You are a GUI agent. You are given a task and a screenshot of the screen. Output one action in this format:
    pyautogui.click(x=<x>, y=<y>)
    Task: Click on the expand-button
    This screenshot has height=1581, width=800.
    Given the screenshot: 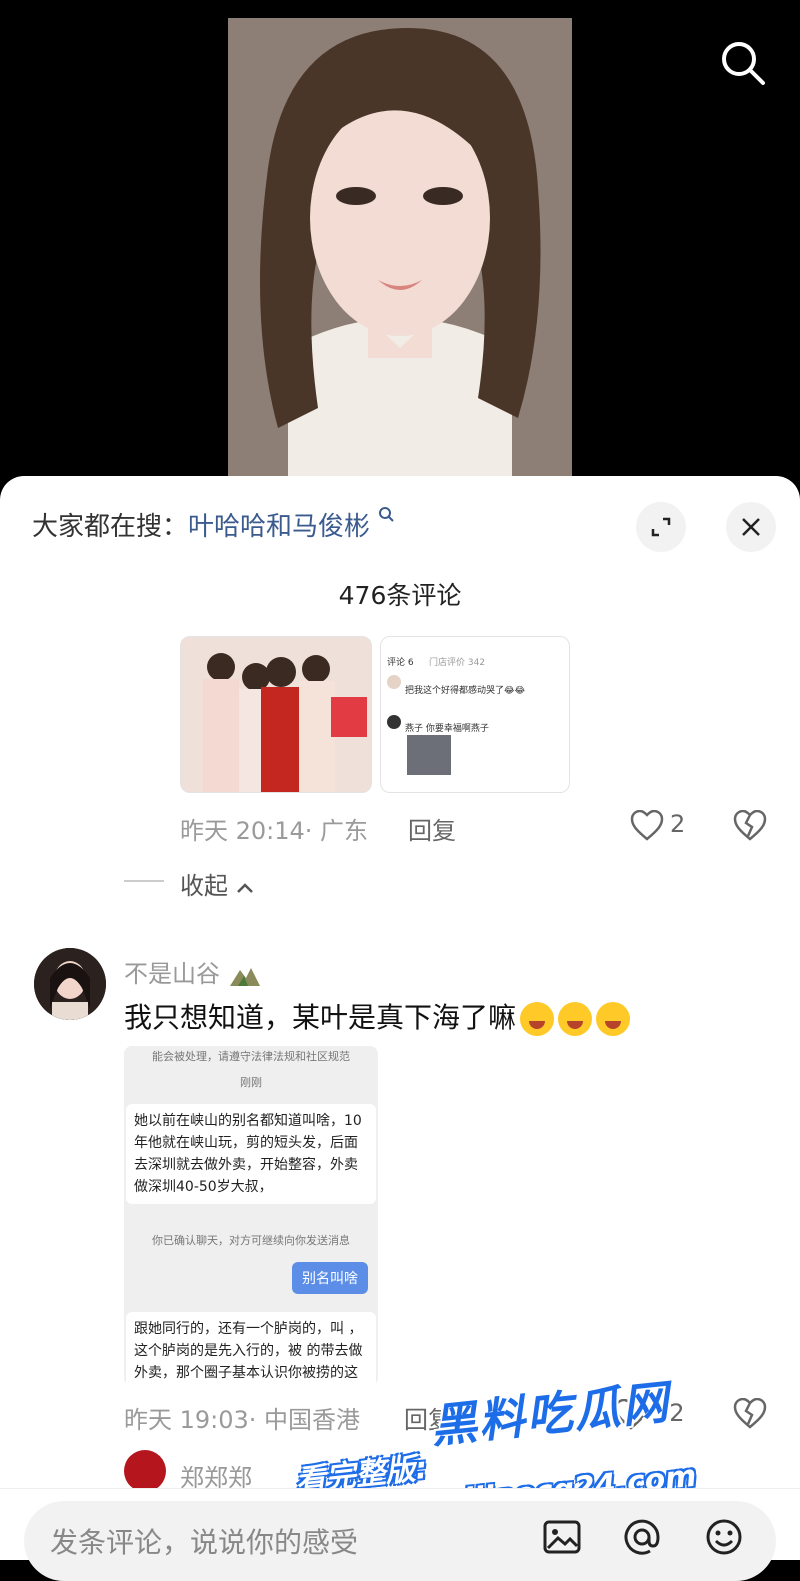 What is the action you would take?
    pyautogui.click(x=661, y=527)
    